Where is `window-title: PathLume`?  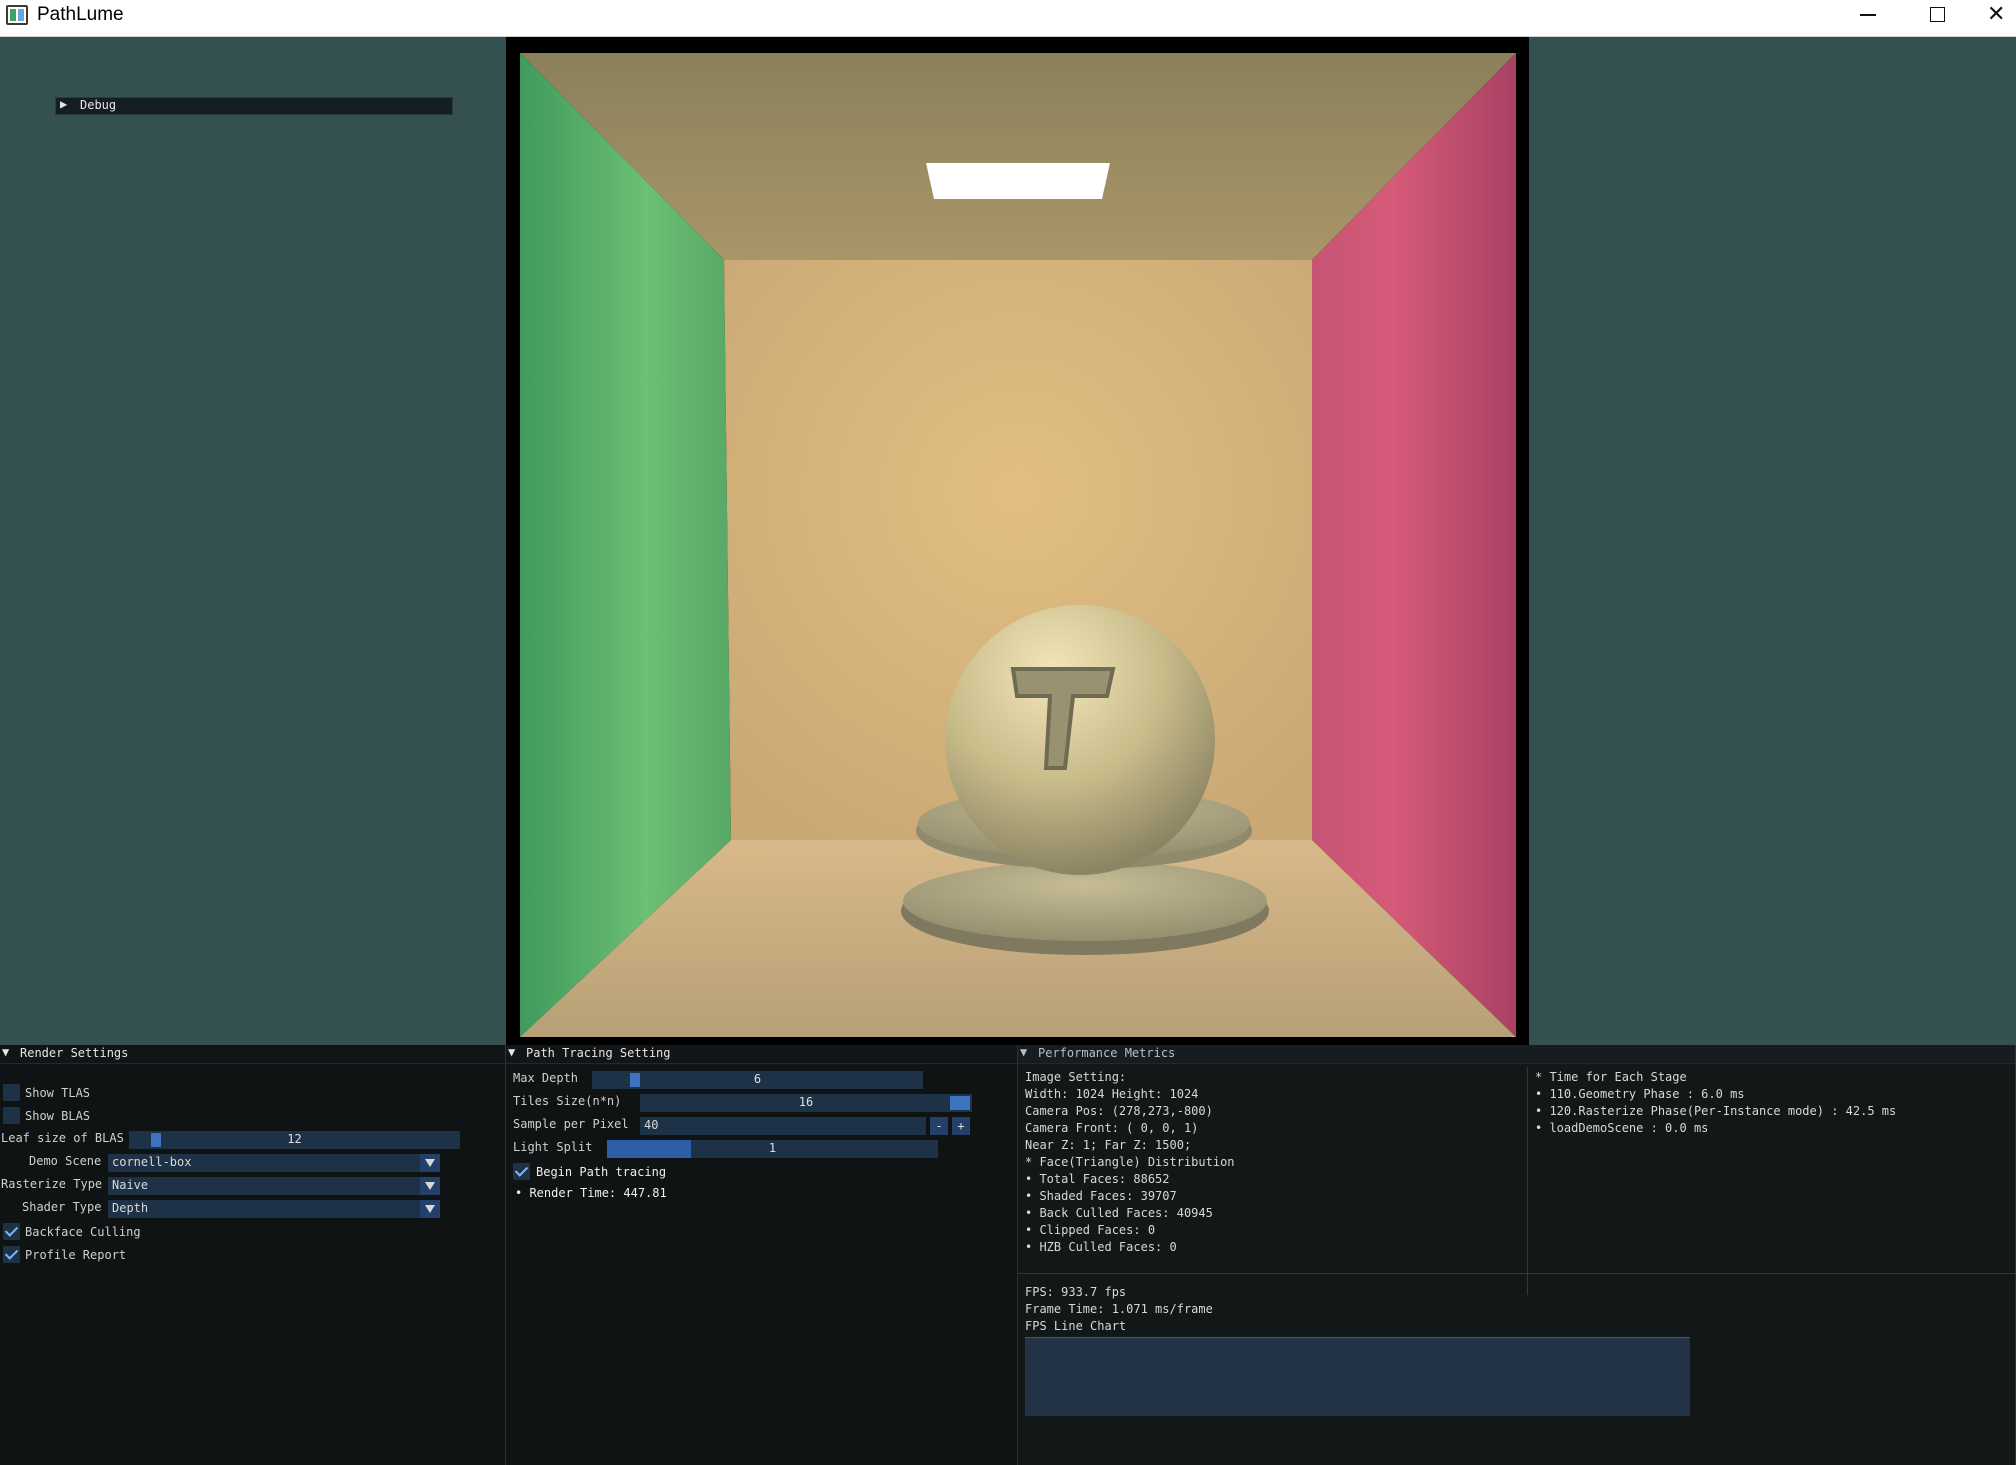 window-title: PathLume is located at coordinates (80, 14).